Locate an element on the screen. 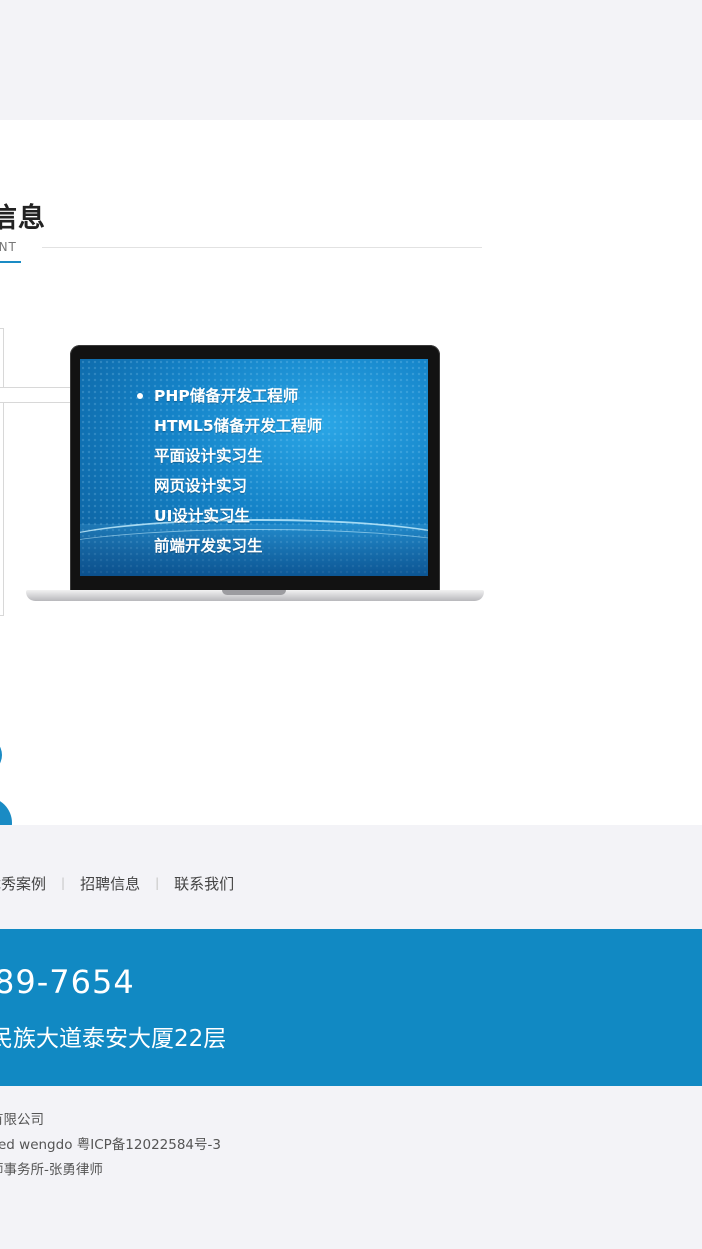  title-accent-bar is located at coordinates (10, 262).